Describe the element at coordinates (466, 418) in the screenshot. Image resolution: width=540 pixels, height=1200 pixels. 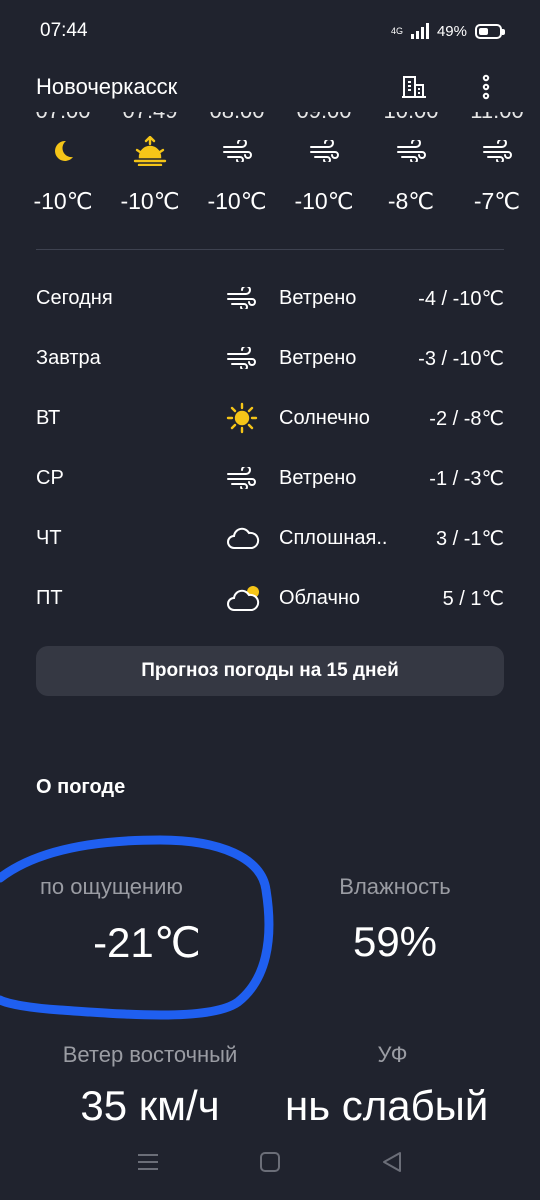
I see `day-temp: -2 / -8℃` at that location.